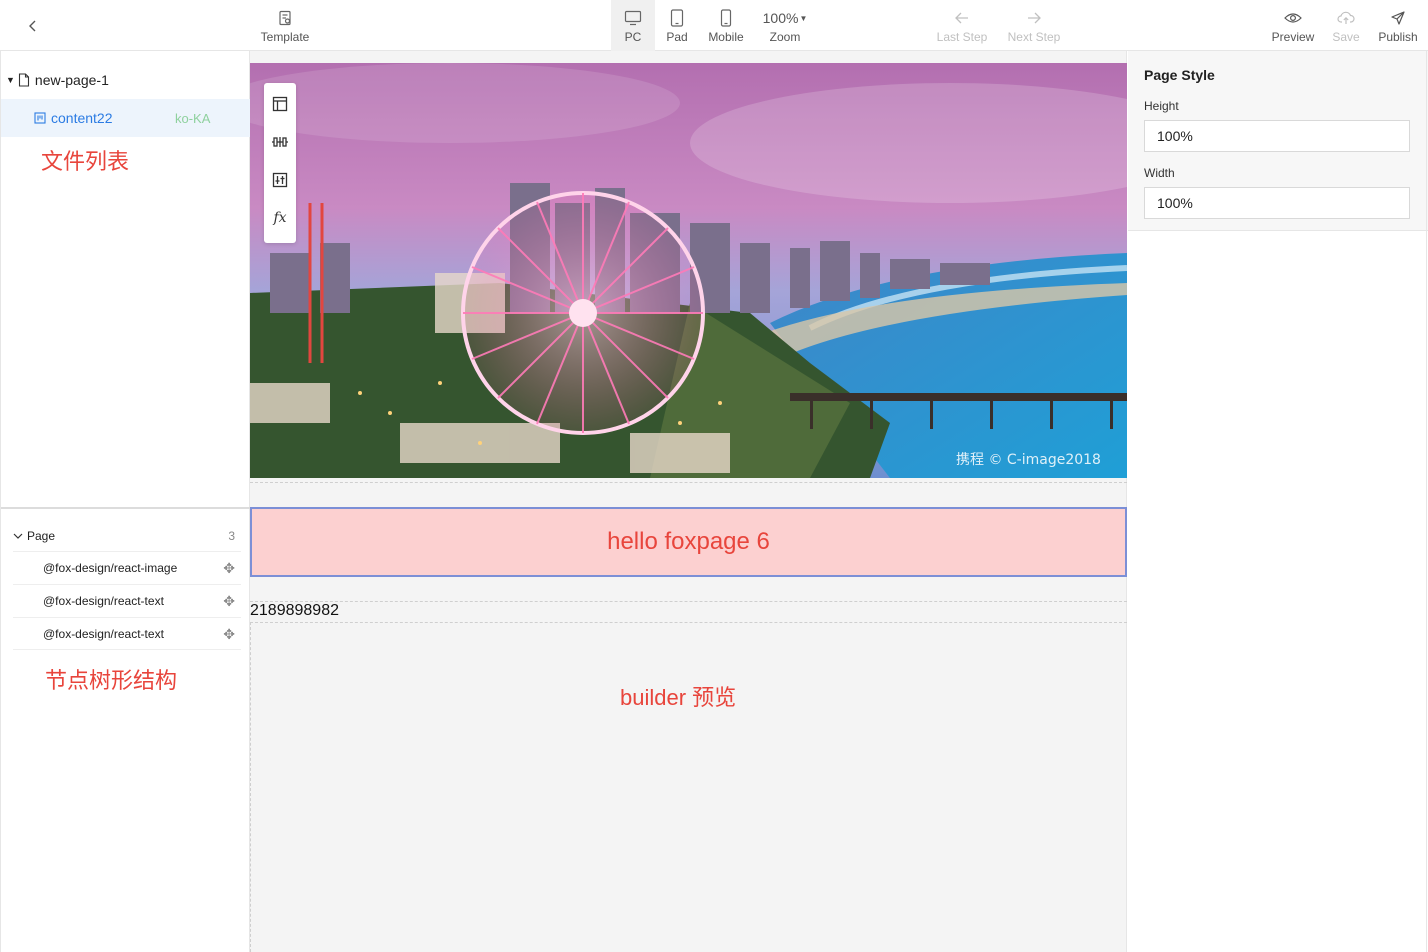 The width and height of the screenshot is (1428, 952). Describe the element at coordinates (85, 161) in the screenshot. I see `file-list-annotation: 文件列表` at that location.